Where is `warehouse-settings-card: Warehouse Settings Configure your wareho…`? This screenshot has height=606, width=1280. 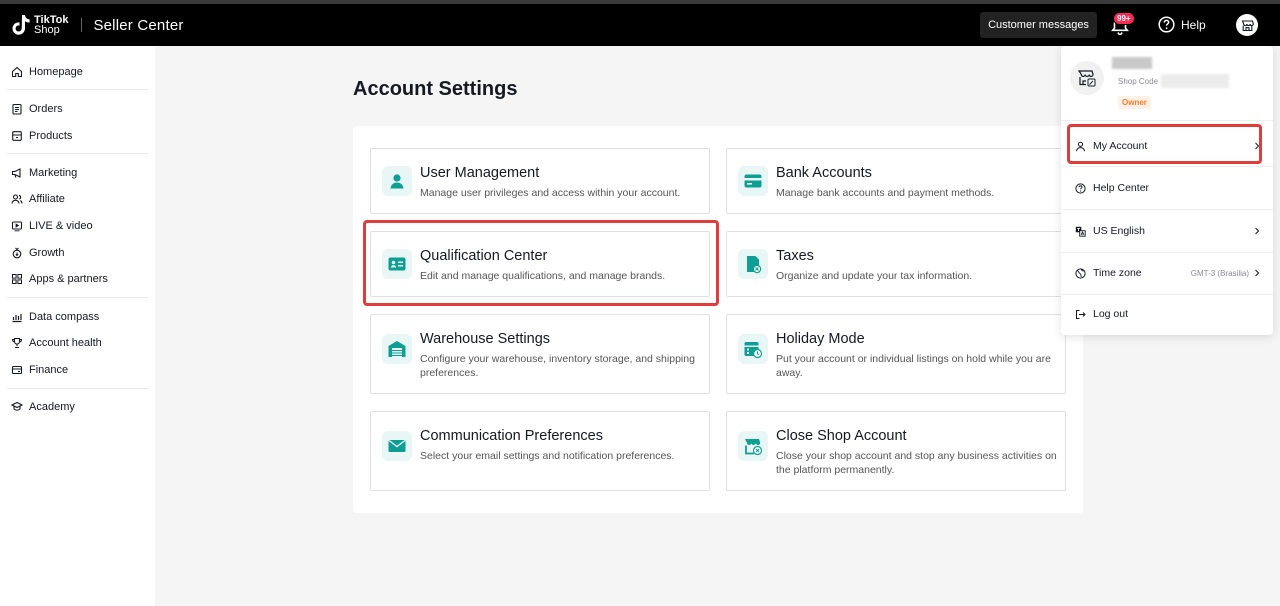
warehouse-settings-card: Warehouse Settings Configure your wareho… is located at coordinates (540, 354).